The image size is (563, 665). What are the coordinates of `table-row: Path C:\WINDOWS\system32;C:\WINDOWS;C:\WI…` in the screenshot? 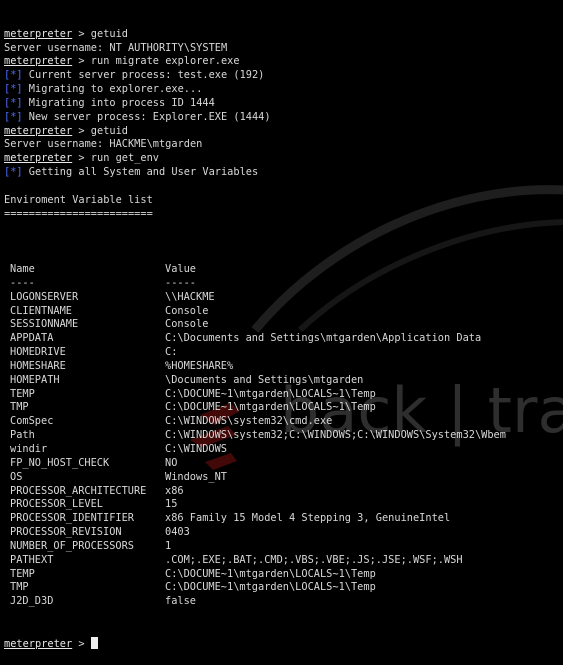 It's located at (255, 436).